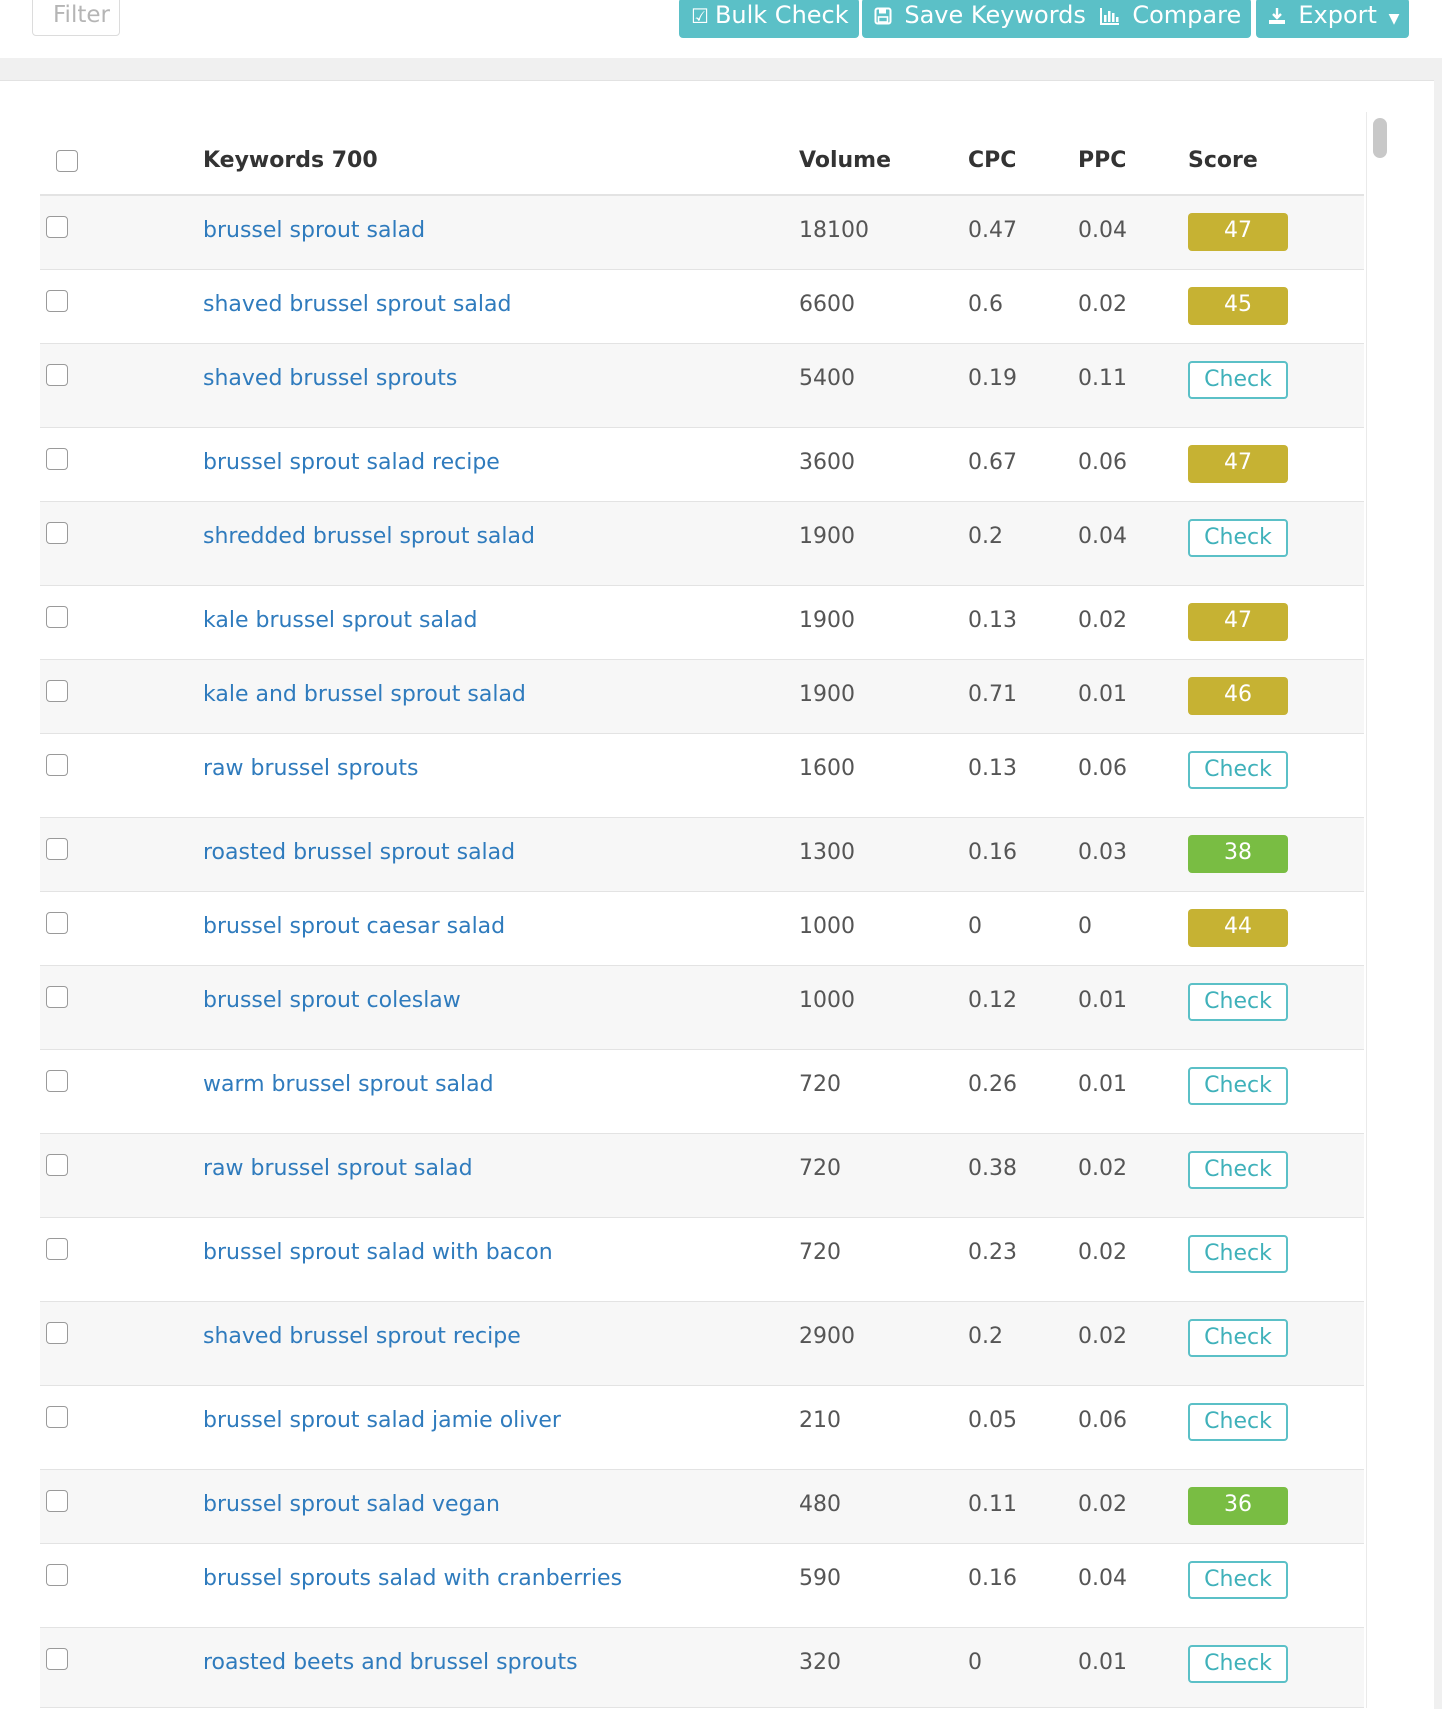  Describe the element at coordinates (1238, 696) in the screenshot. I see `score-badge: 46` at that location.